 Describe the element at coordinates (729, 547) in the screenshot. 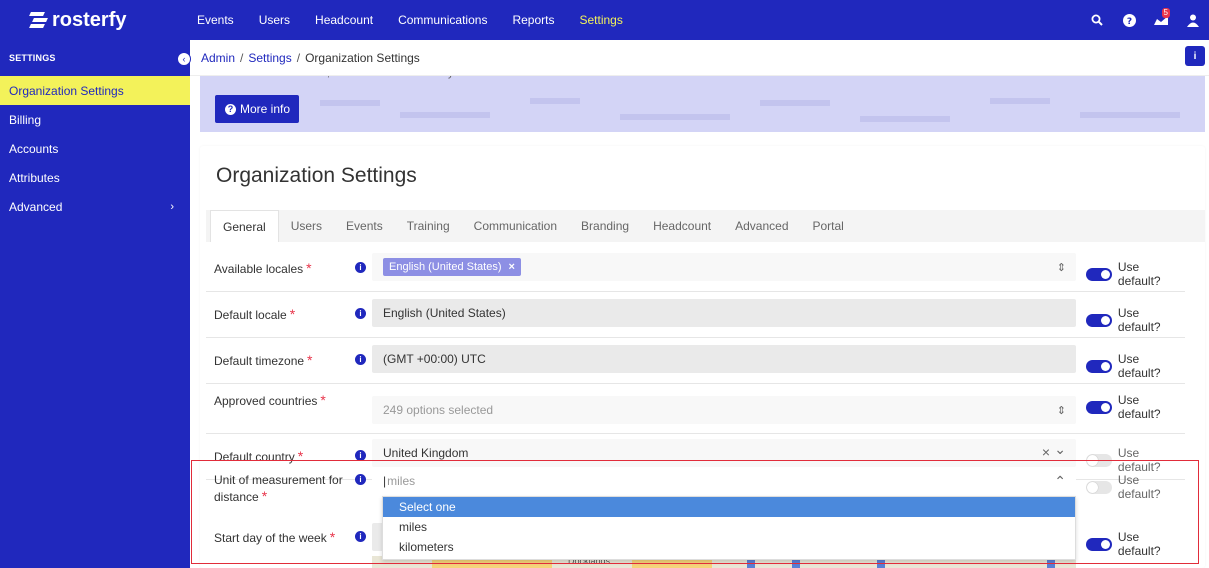

I see `dropdown-option-kilometers: kilometers` at that location.